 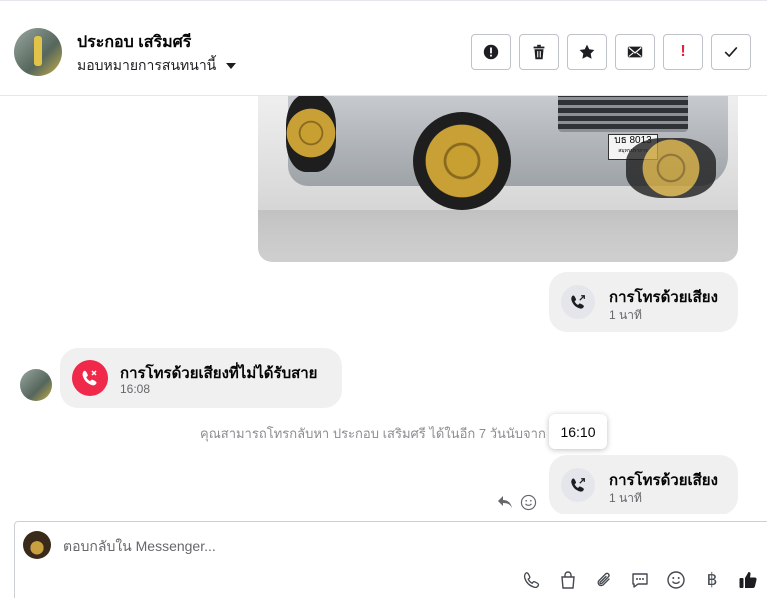 I want to click on reply-input, so click(x=363, y=546).